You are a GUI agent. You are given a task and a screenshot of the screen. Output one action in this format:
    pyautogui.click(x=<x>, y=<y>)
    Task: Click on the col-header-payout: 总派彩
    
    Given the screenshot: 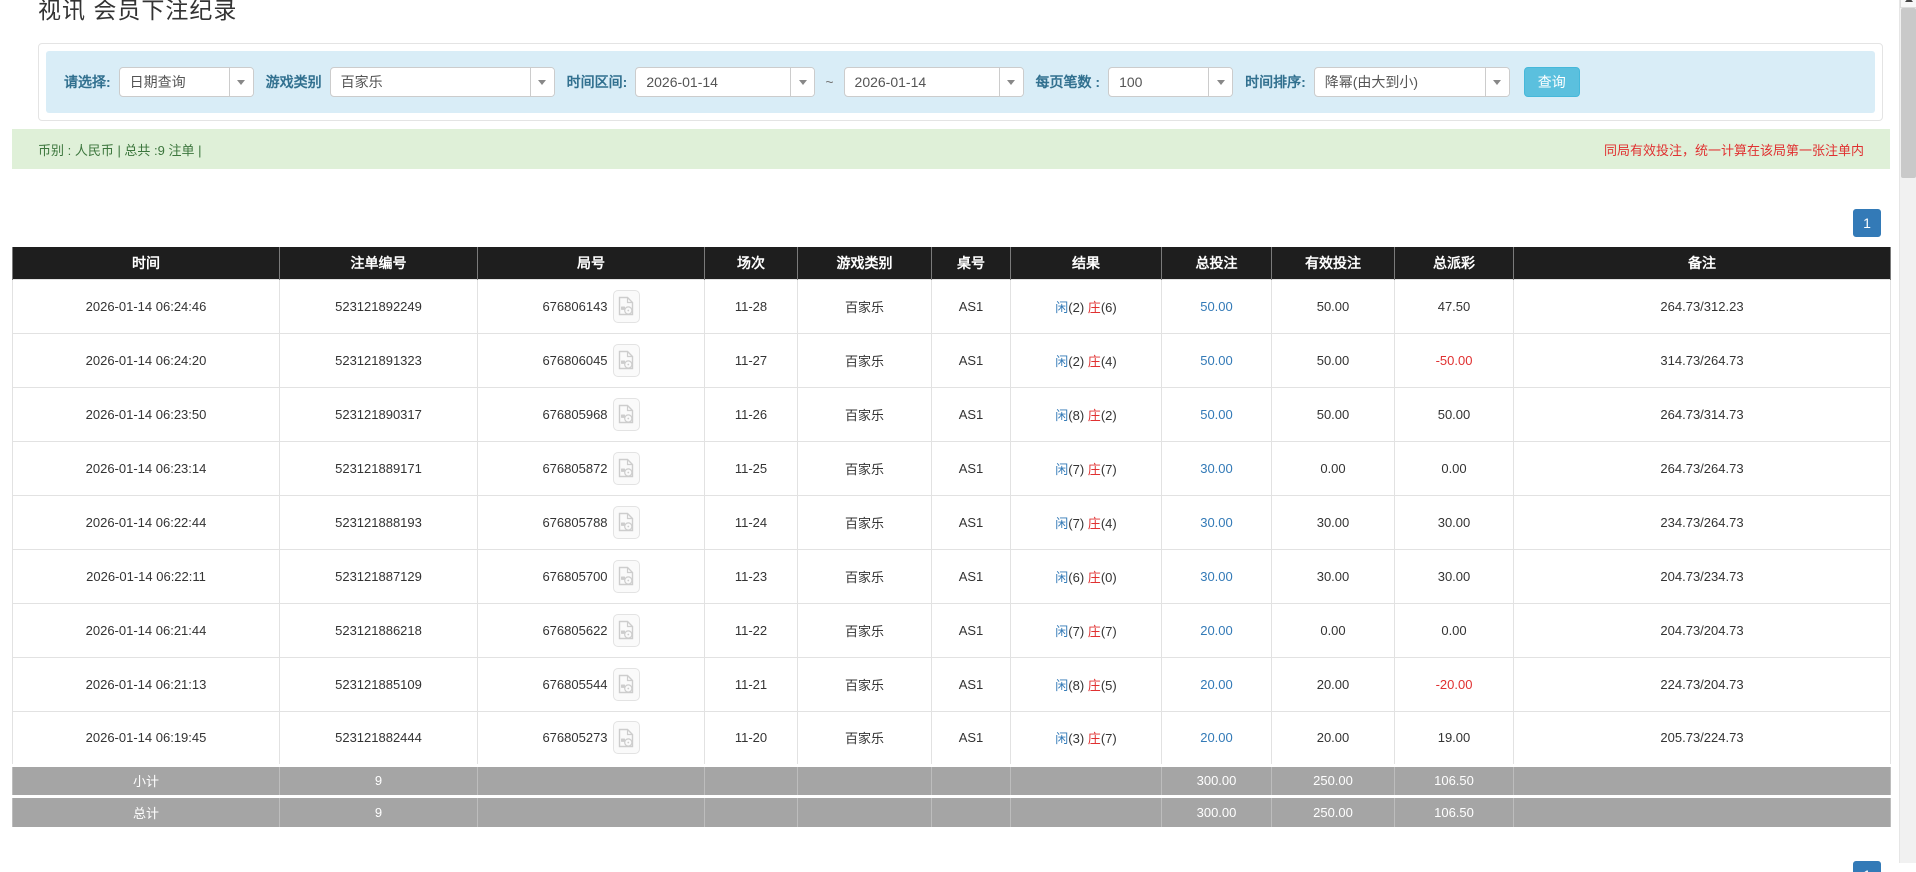 What is the action you would take?
    pyautogui.click(x=1454, y=263)
    